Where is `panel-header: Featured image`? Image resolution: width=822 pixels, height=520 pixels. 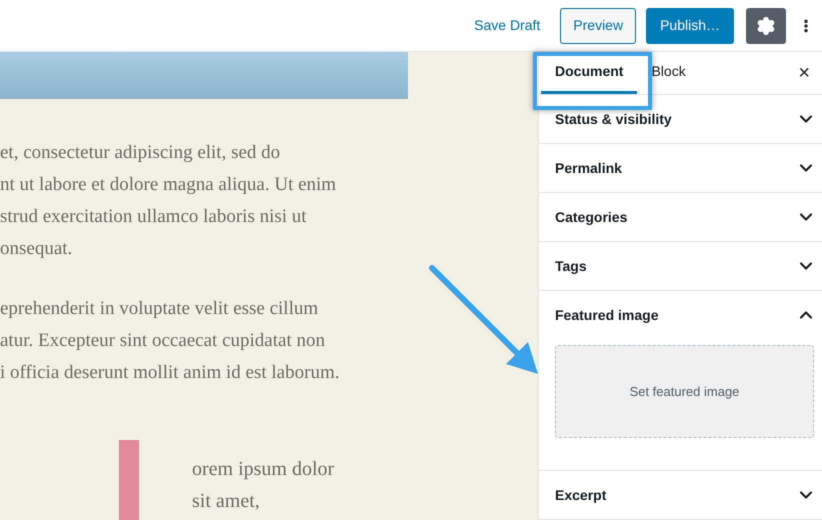 panel-header: Featured image is located at coordinates (680, 315).